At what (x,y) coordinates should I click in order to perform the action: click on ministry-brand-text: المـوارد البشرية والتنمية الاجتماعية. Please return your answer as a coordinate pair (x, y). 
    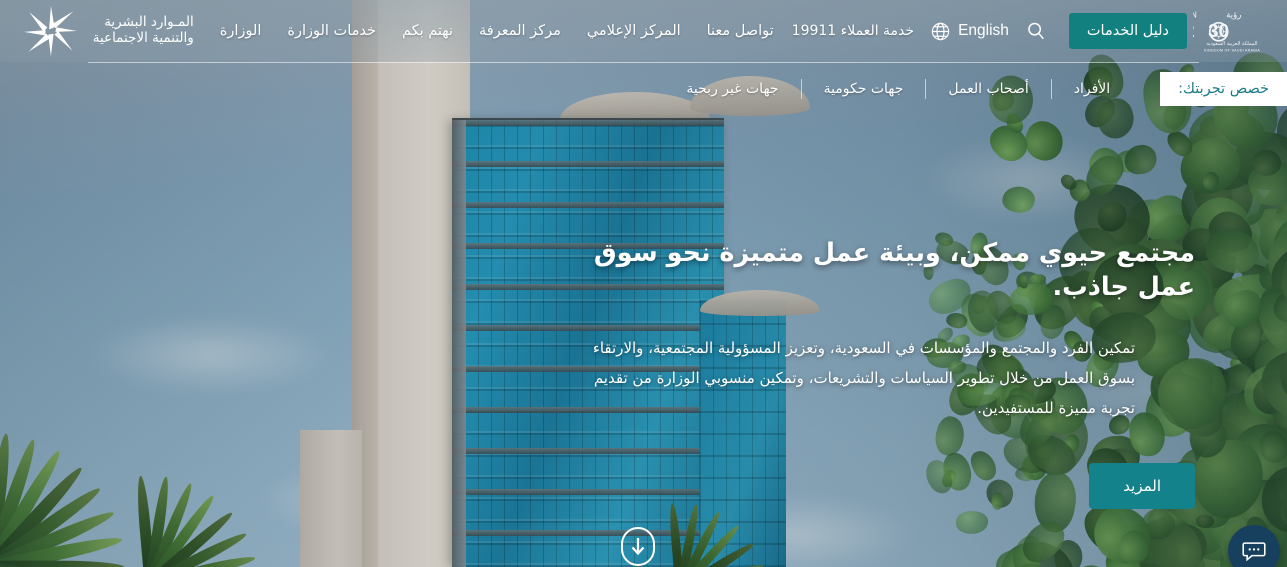
    Looking at the image, I should click on (143, 30).